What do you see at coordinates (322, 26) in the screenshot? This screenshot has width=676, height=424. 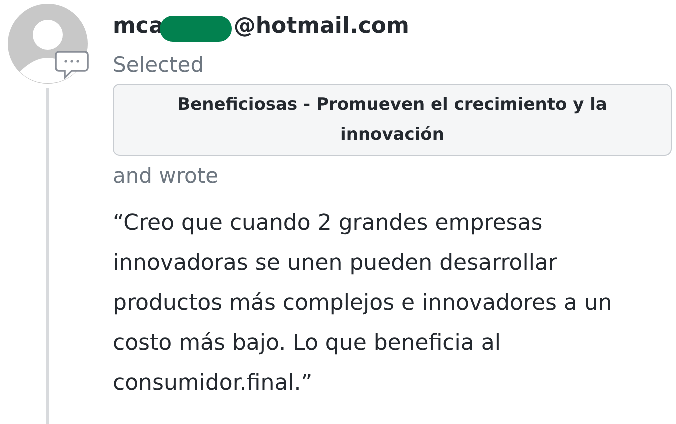 I see `author-email: @hotmail.com` at bounding box center [322, 26].